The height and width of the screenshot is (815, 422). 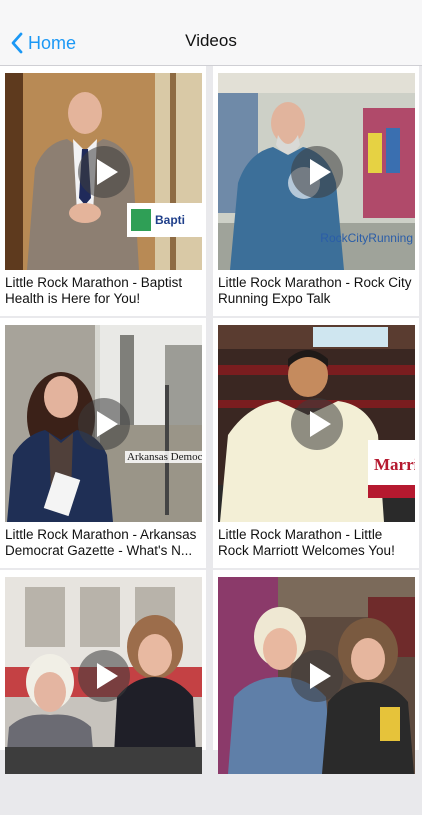 I want to click on video-thumbnail: Marri, so click(x=316, y=423).